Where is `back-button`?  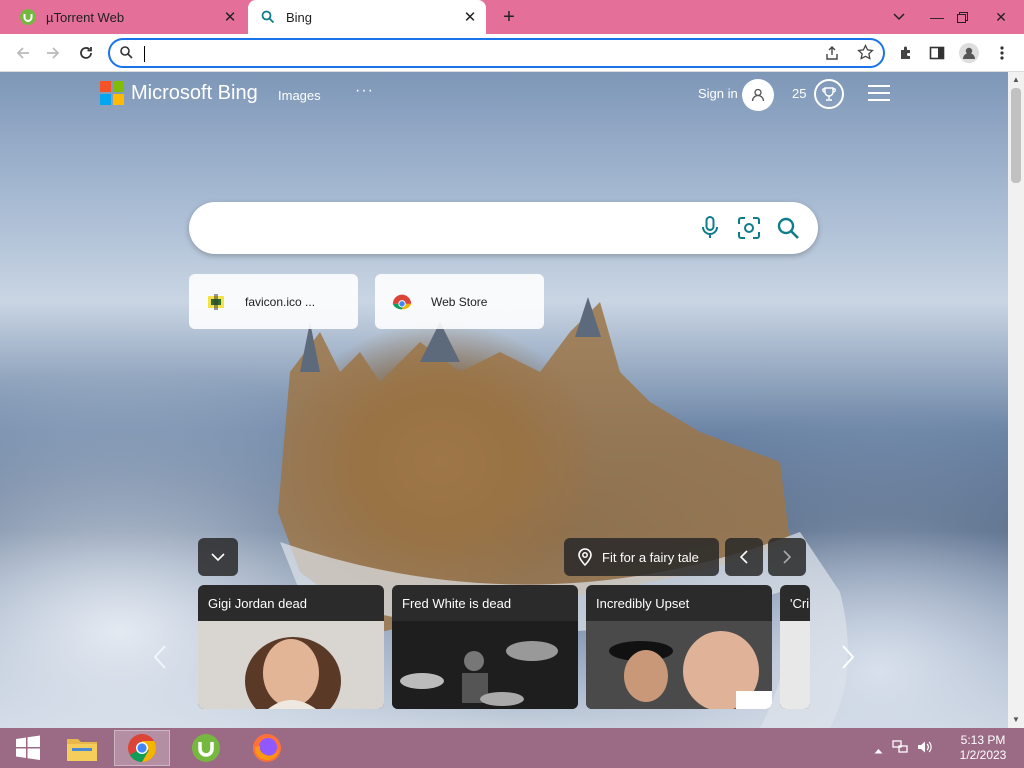
back-button is located at coordinates (23, 53).